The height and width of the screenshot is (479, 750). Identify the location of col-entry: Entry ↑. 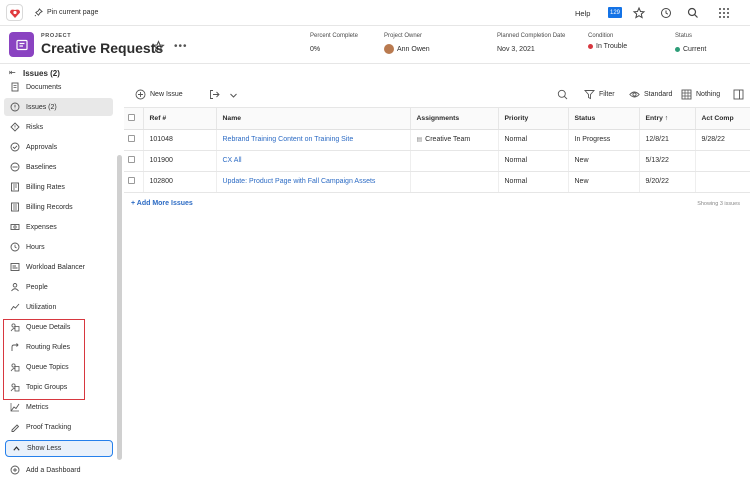
(667, 119).